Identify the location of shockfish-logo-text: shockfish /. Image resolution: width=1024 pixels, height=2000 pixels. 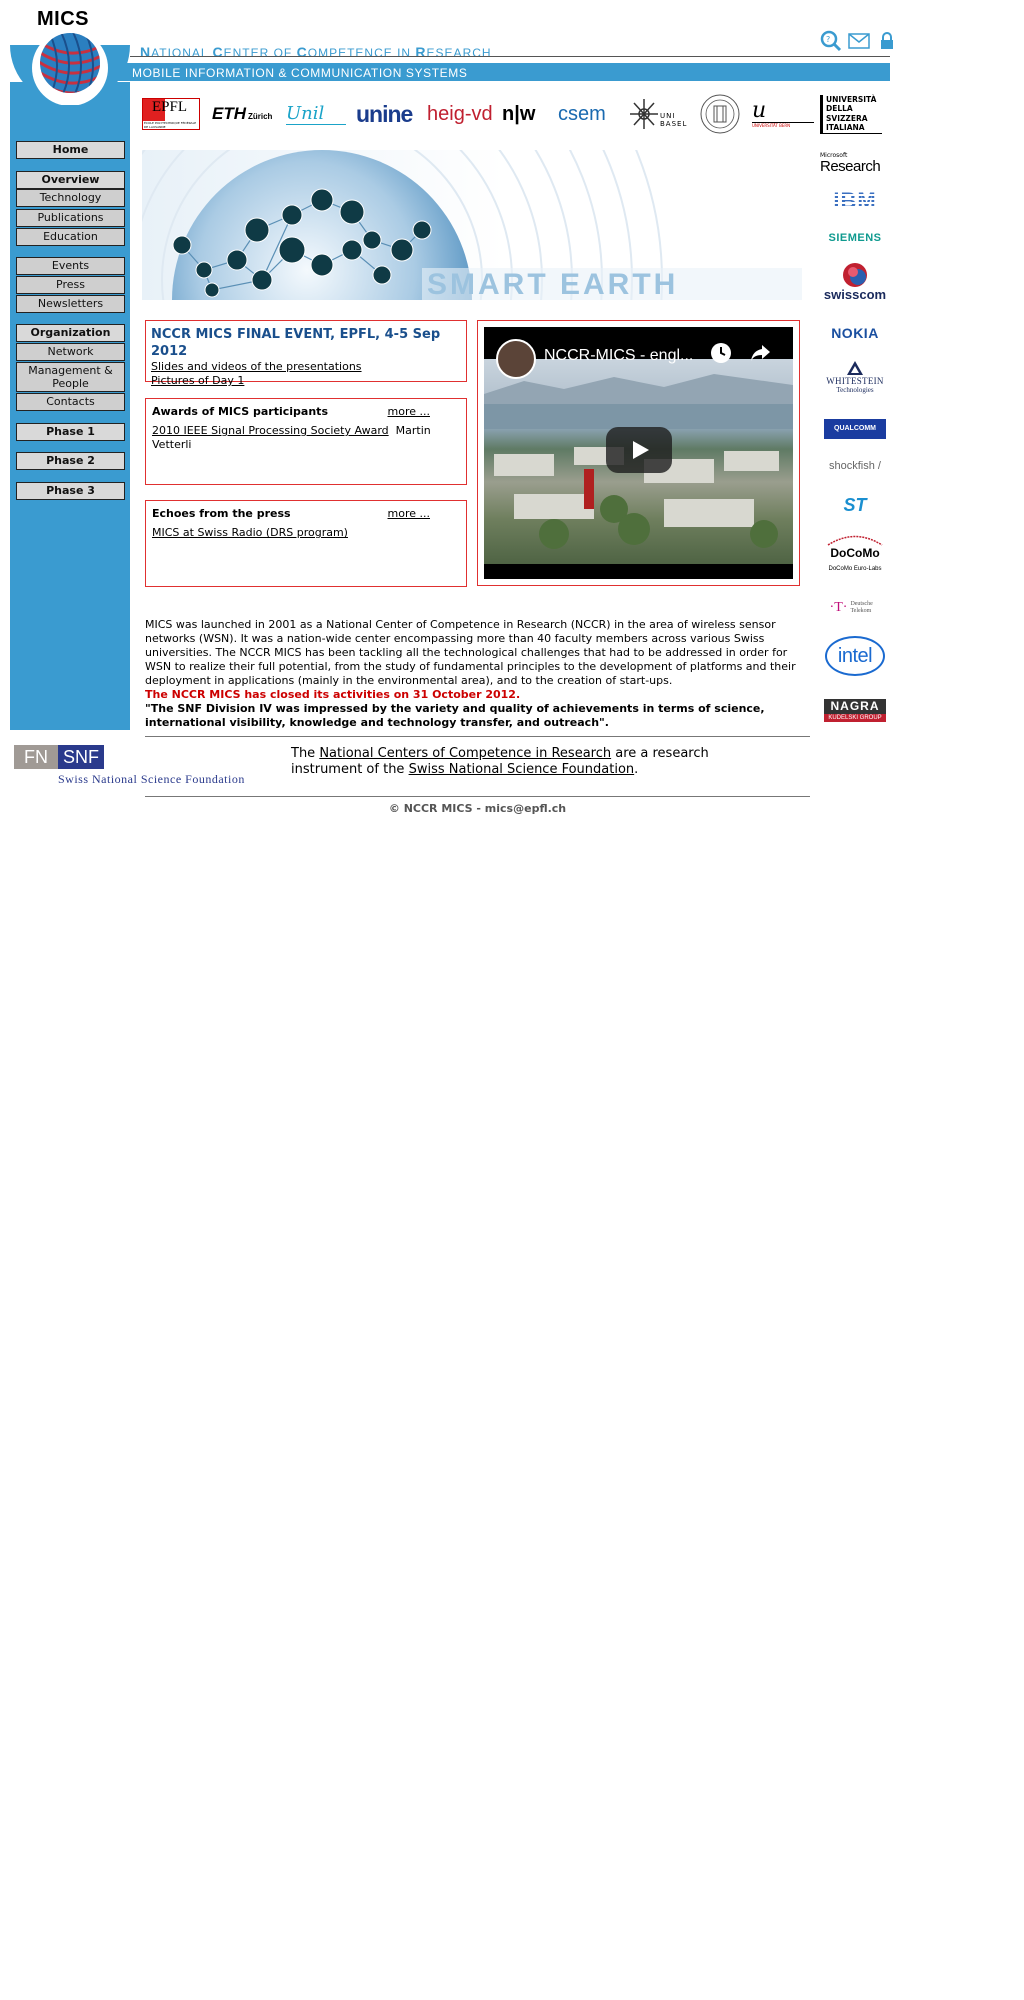
(855, 466).